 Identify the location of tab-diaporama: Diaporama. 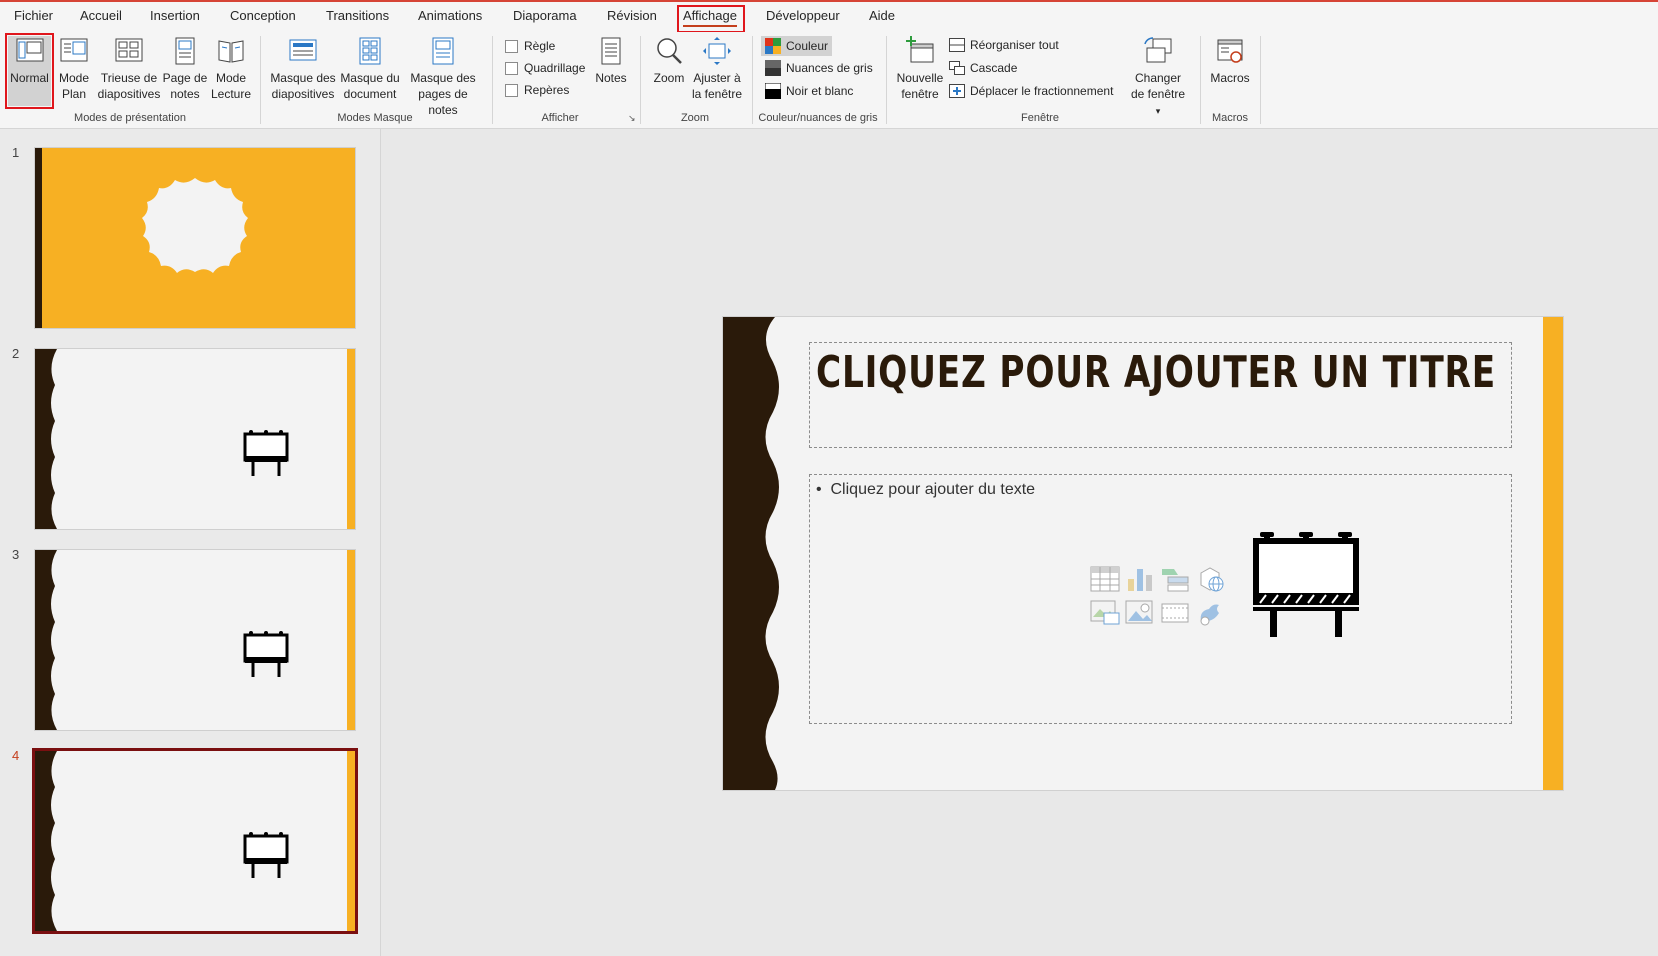
(545, 15).